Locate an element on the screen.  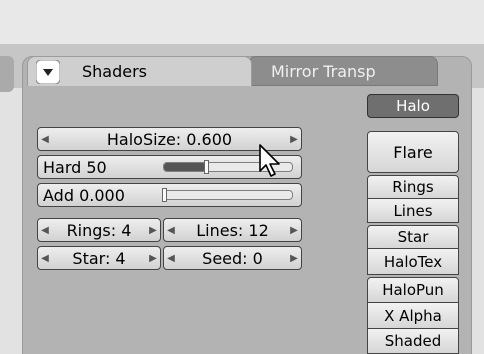
rings-toggle: Rings is located at coordinates (413, 187).